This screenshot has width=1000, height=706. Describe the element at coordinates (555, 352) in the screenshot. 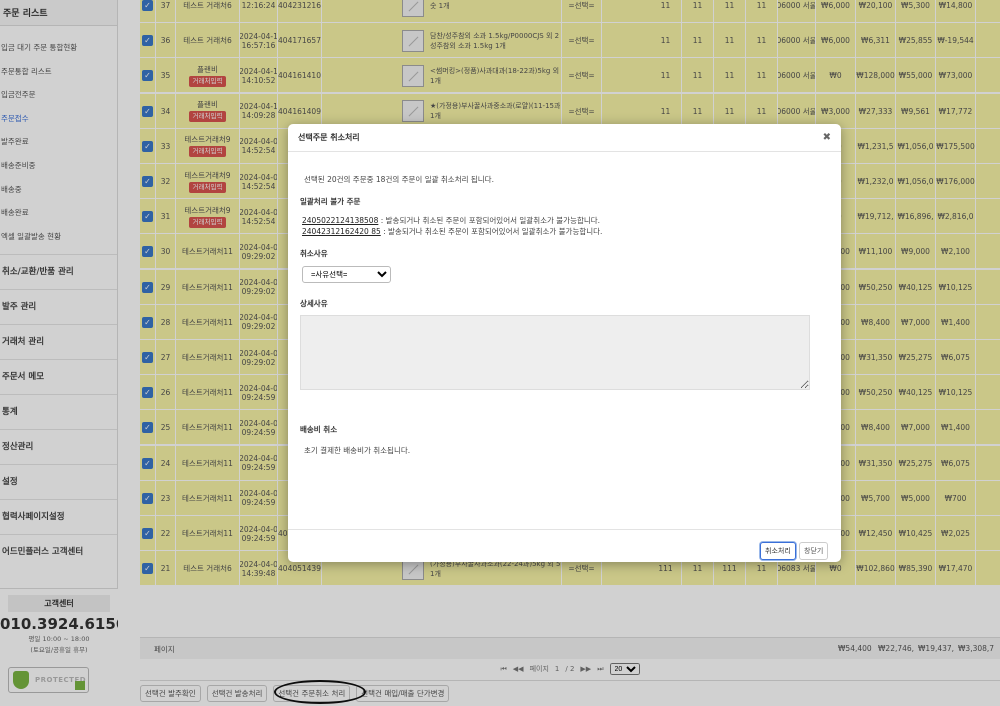

I see `detail-reason-textarea` at that location.